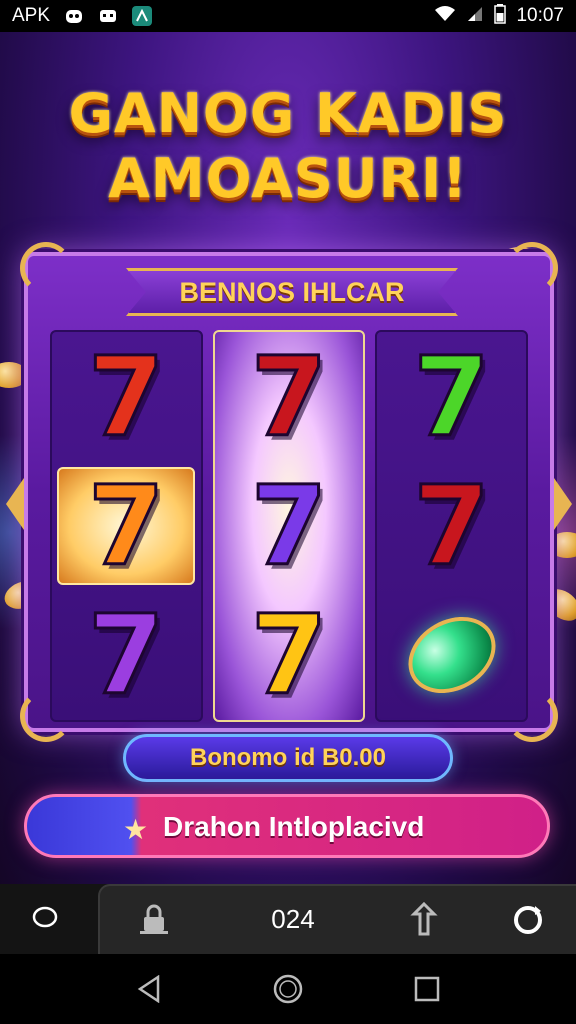 The width and height of the screenshot is (576, 1024). What do you see at coordinates (500, 16) in the screenshot?
I see `battery-icon` at bounding box center [500, 16].